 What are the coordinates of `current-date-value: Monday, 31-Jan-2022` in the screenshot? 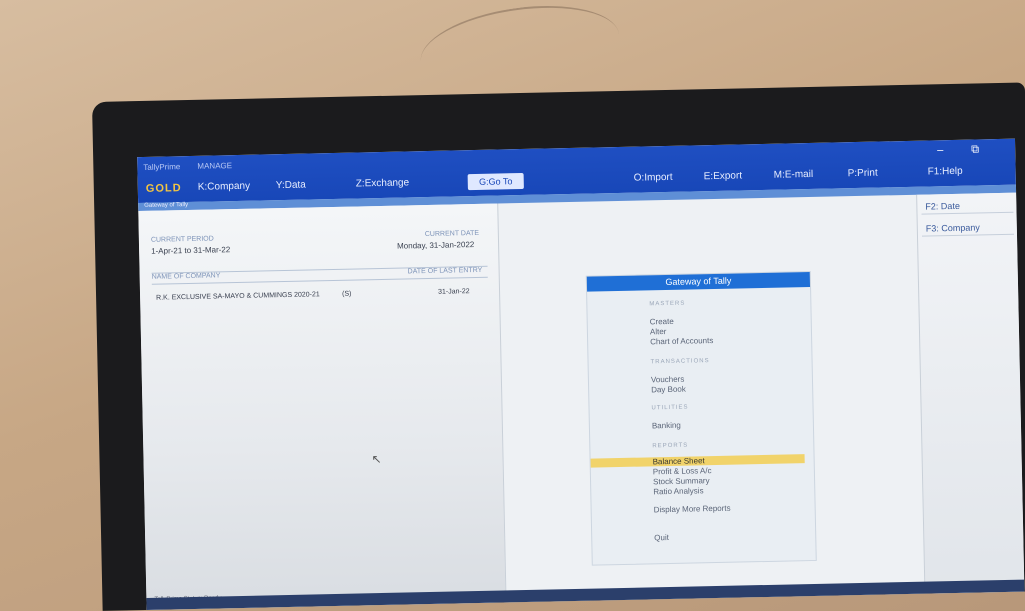 It's located at (435, 245).